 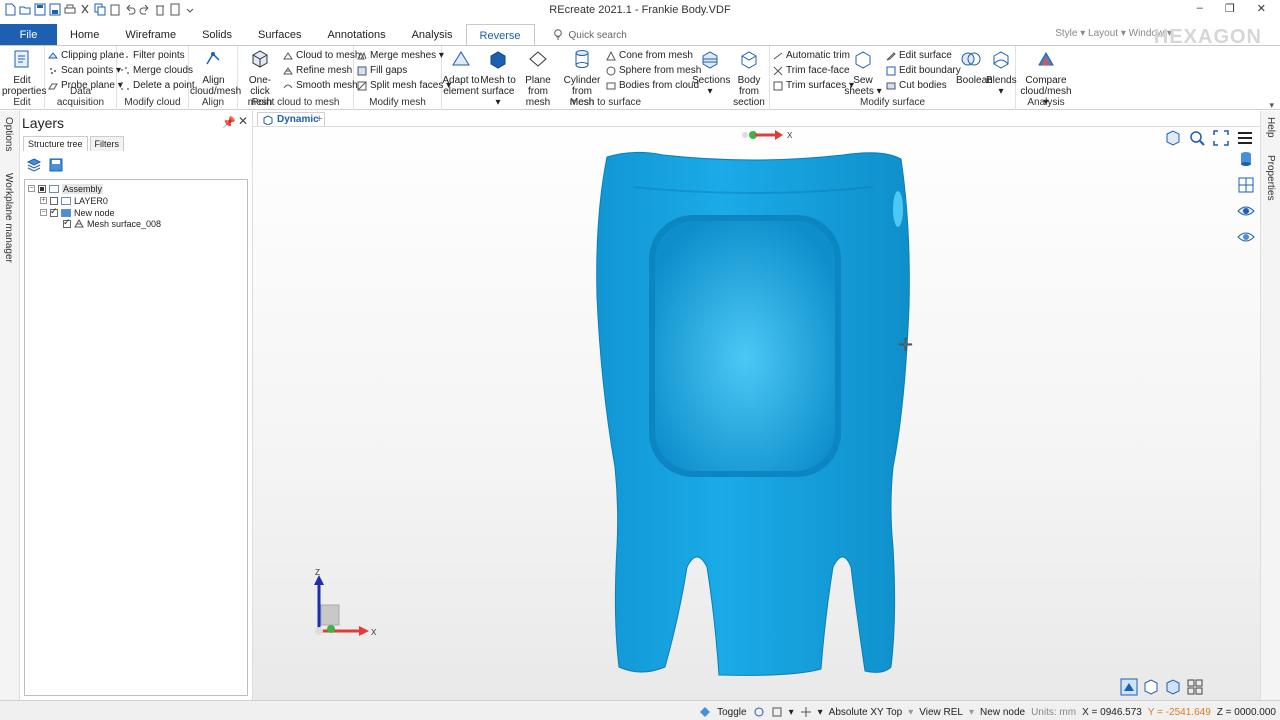 What do you see at coordinates (498, 60) in the screenshot?
I see `mesh-to-surface-icon` at bounding box center [498, 60].